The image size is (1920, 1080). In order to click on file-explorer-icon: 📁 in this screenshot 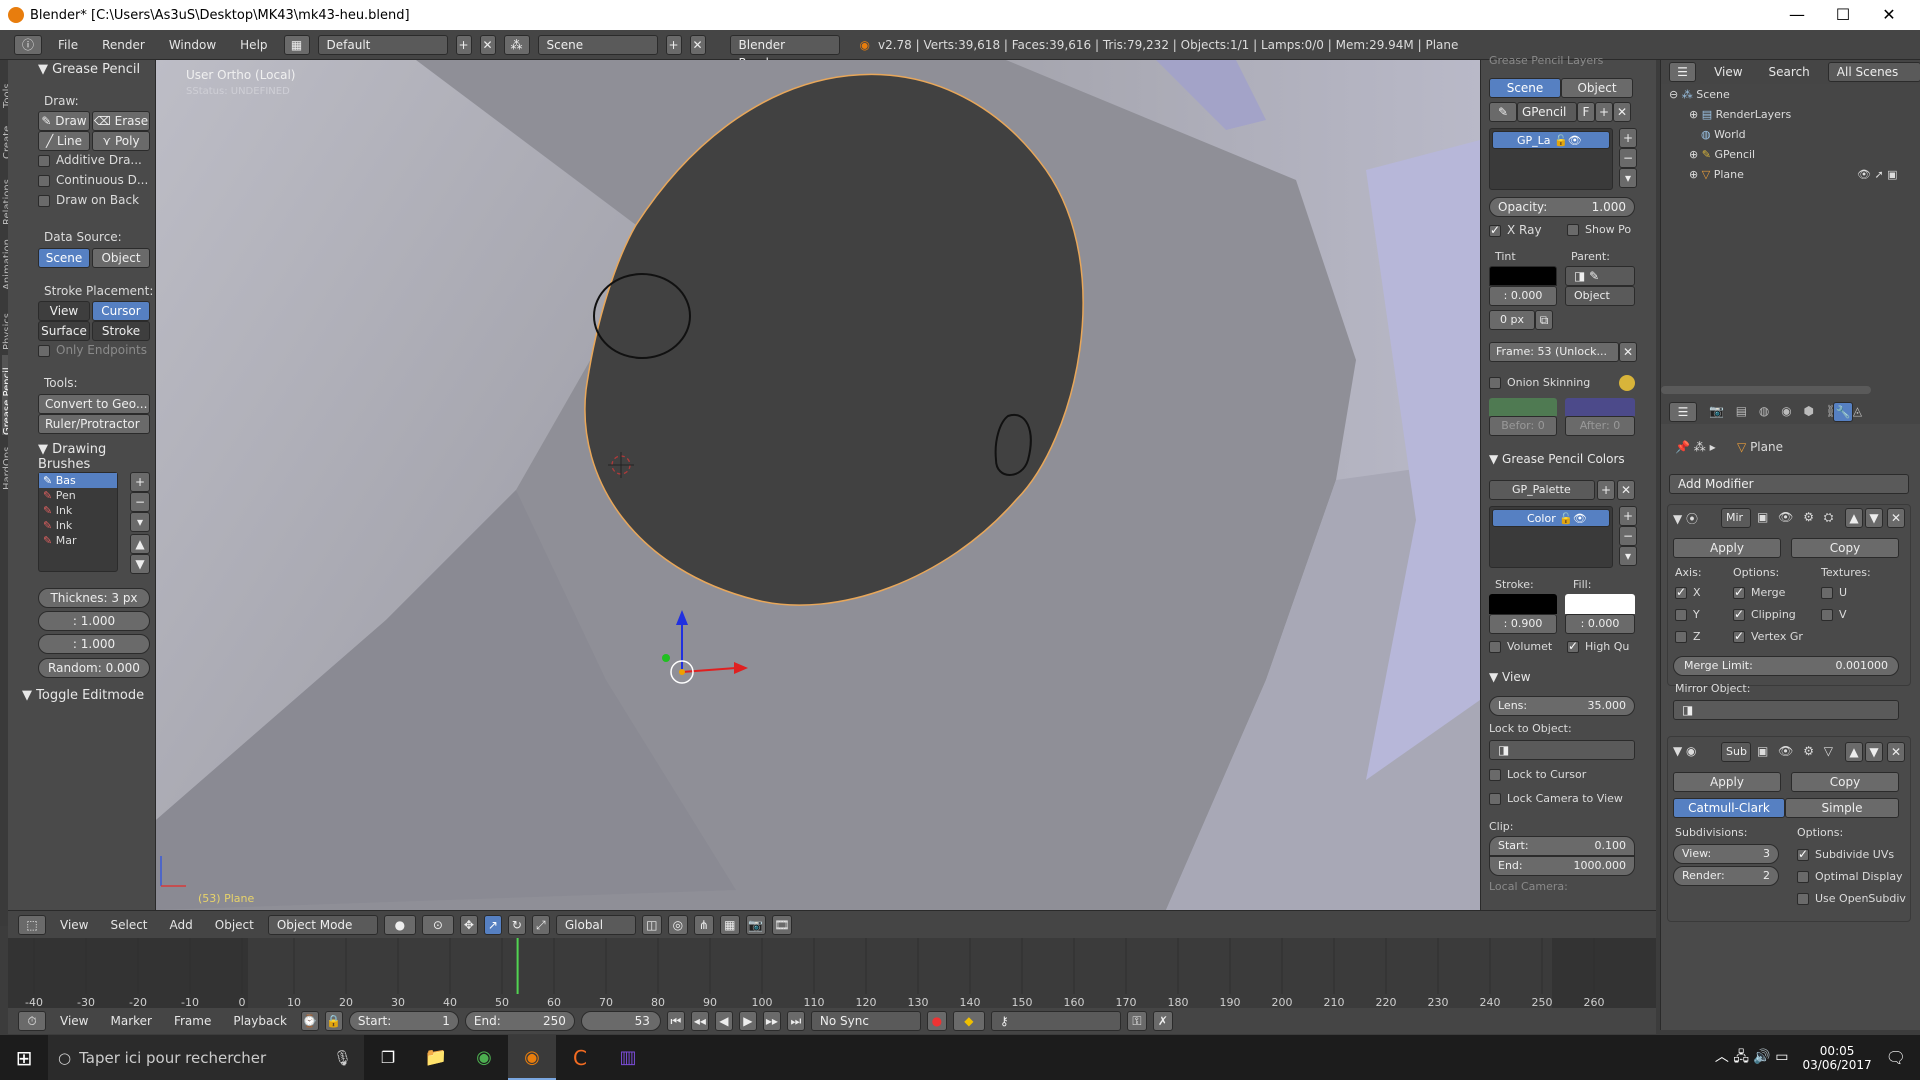, I will do `click(436, 1057)`.